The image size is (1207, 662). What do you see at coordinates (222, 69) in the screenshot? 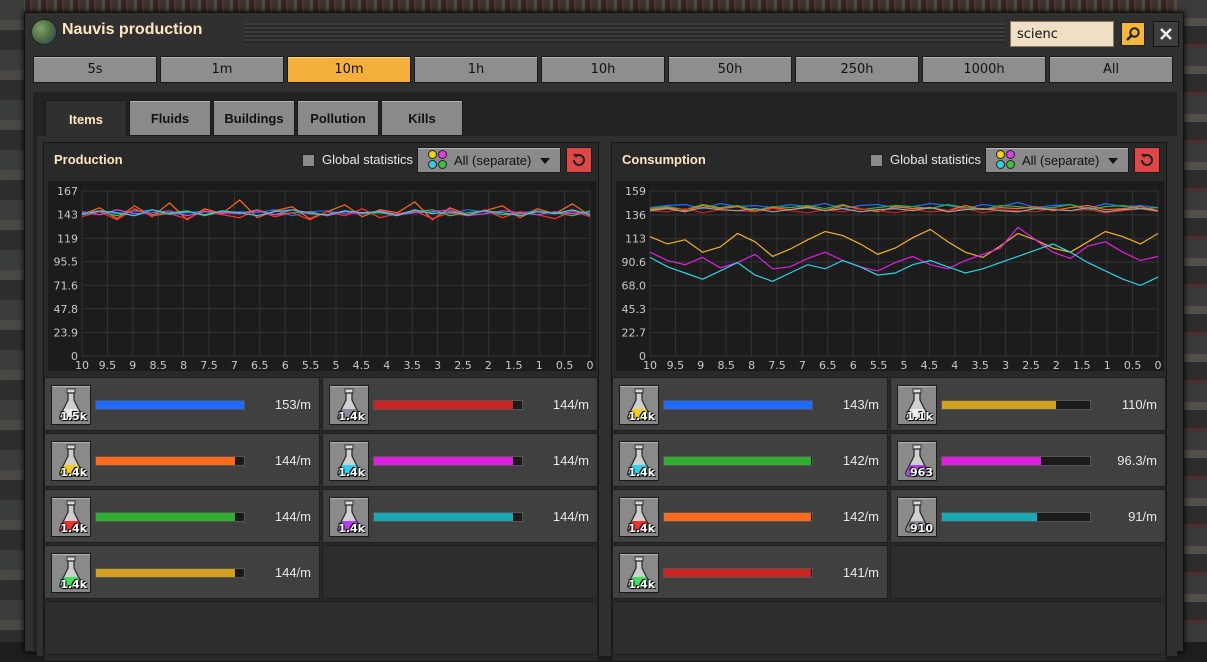
I see `time-button-1m: 1m` at bounding box center [222, 69].